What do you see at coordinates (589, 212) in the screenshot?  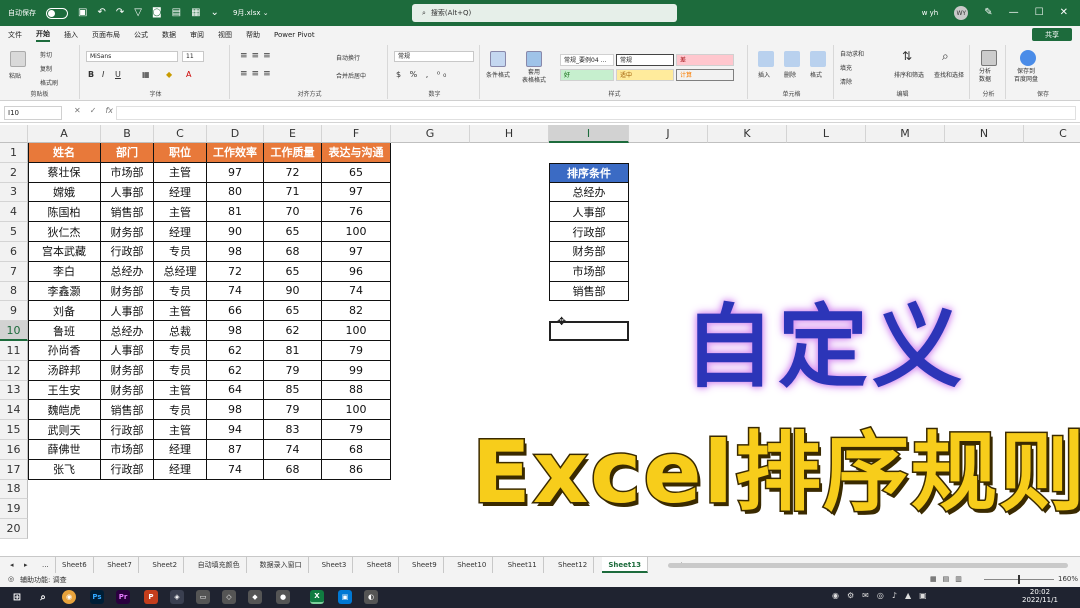 I see `sort-condition-item: 人事部` at bounding box center [589, 212].